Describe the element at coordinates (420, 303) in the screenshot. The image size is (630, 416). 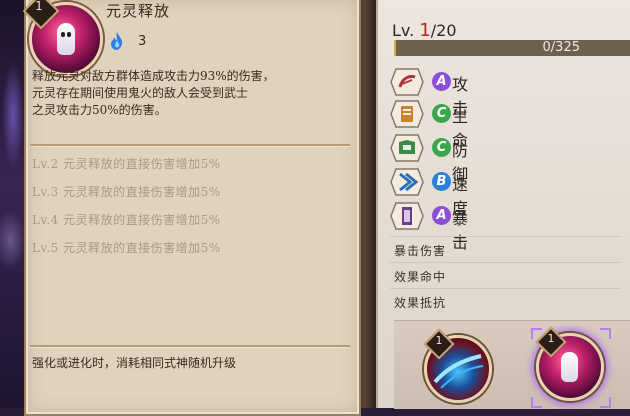
I see `sub-stat-effect-resist: 效果抵抗` at that location.